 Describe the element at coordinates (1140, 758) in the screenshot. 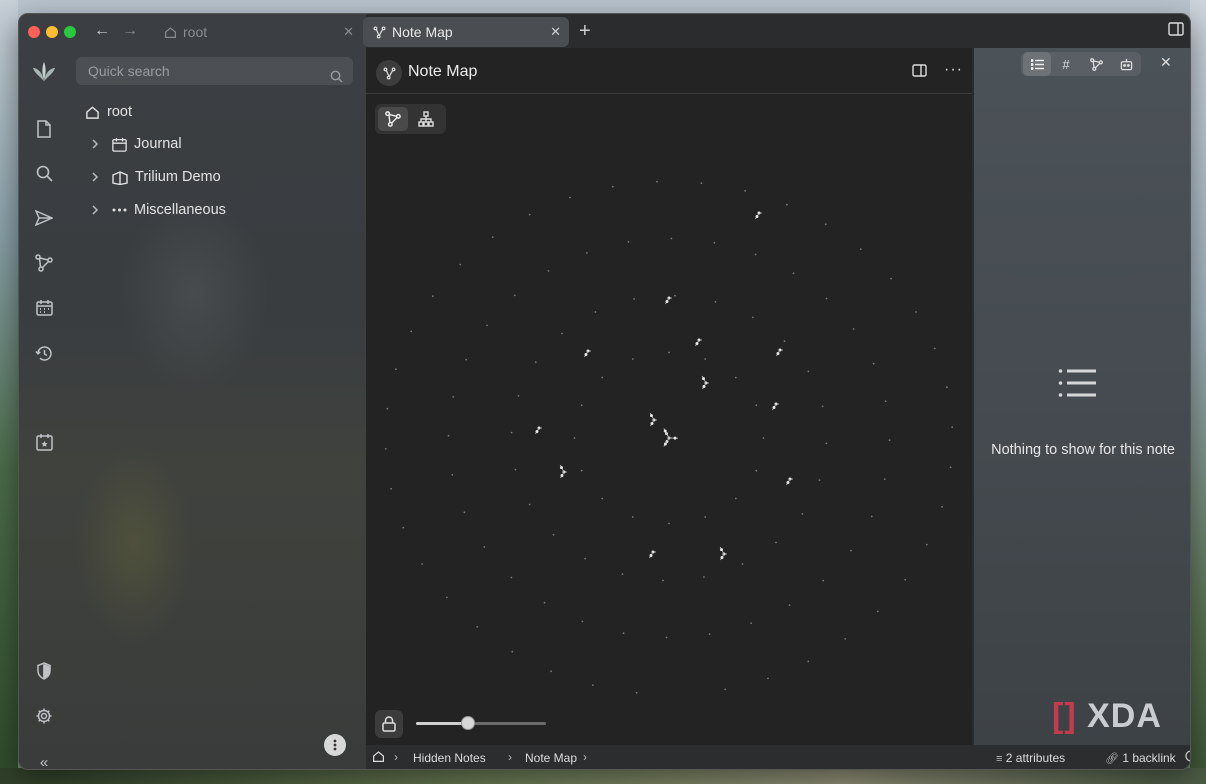

I see `backlinks-count: 🔗︎ 1 backlink` at that location.